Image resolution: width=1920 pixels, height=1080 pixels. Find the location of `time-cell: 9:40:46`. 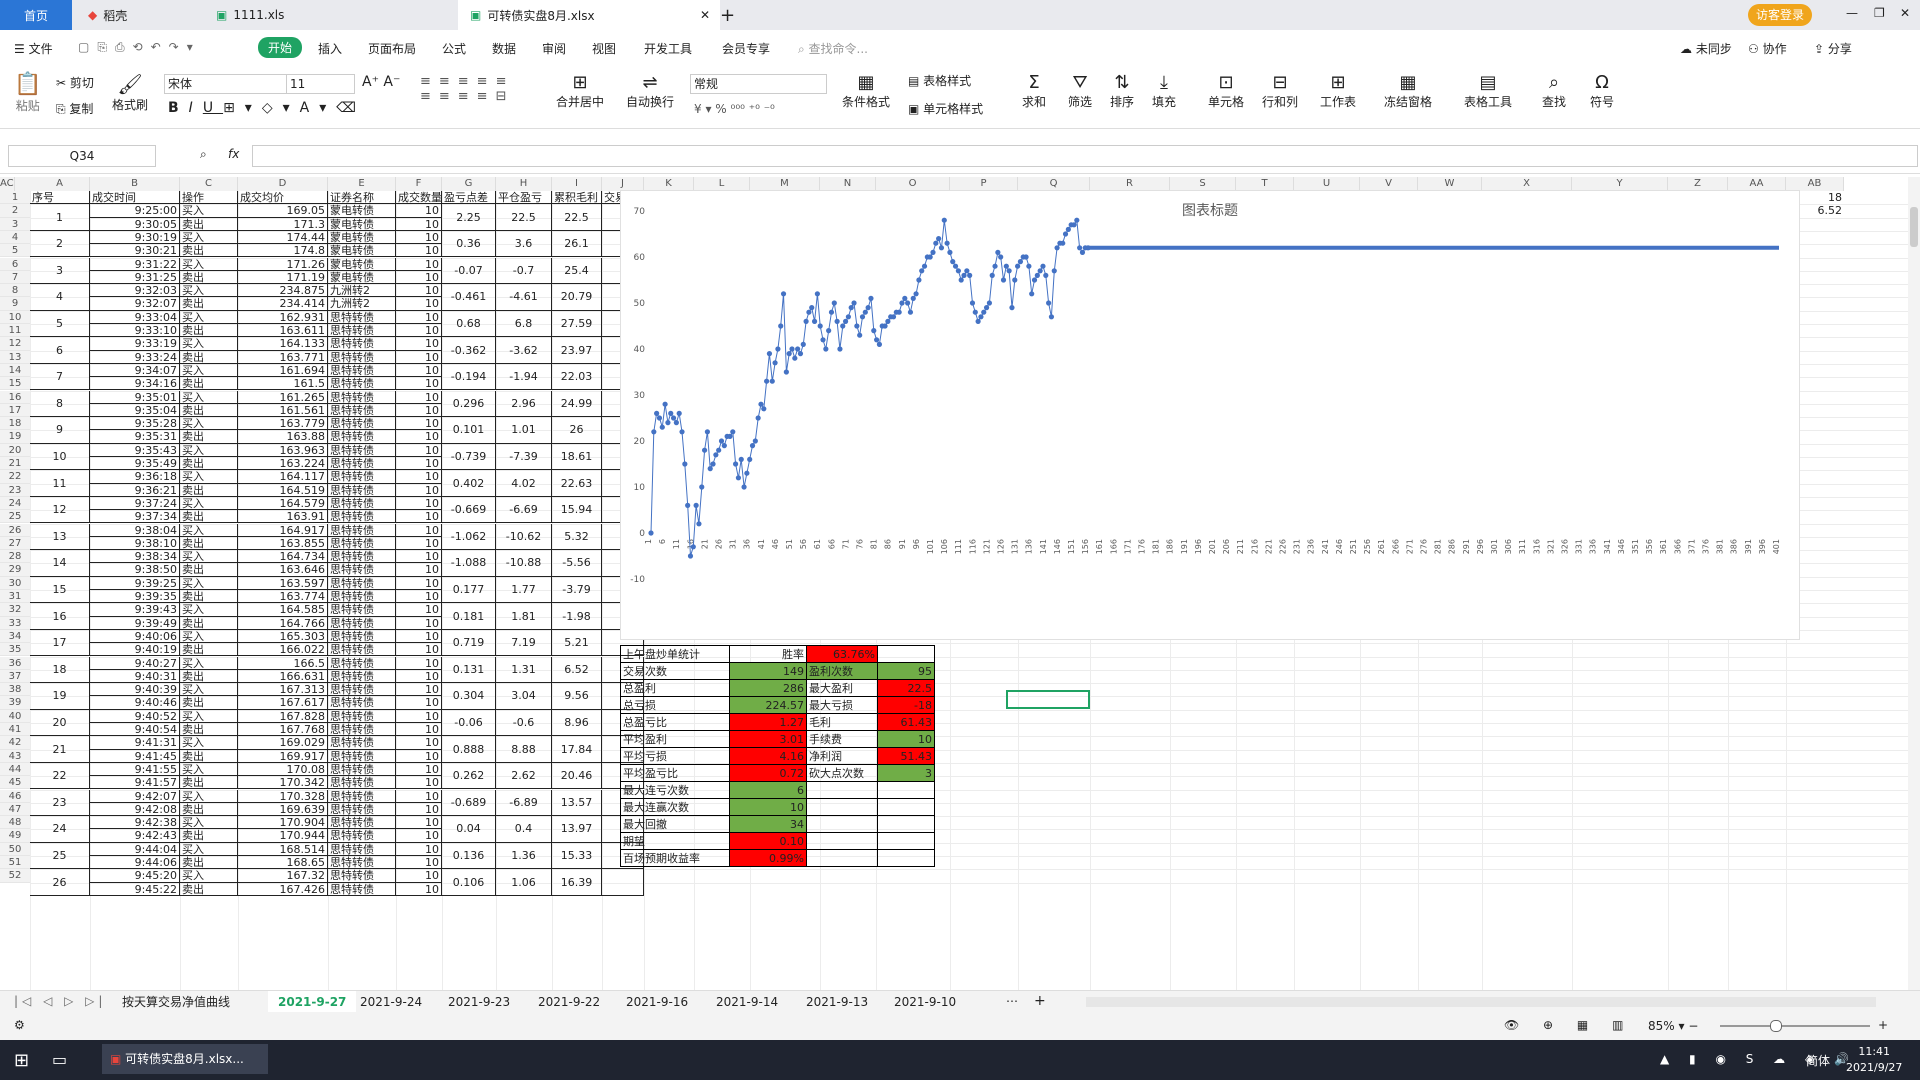

time-cell: 9:40:46 is located at coordinates (135, 703).